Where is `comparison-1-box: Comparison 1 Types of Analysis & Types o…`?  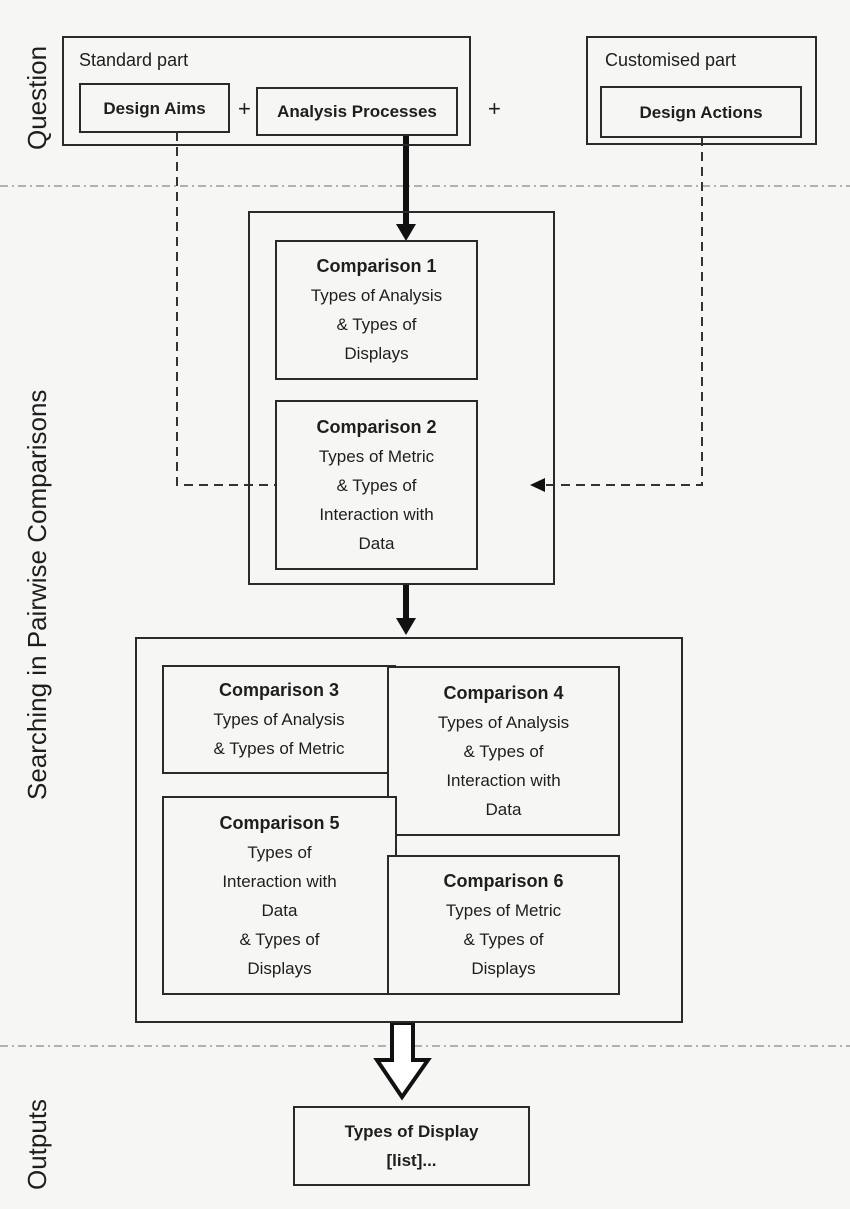 comparison-1-box: Comparison 1 Types of Analysis & Types o… is located at coordinates (376, 310).